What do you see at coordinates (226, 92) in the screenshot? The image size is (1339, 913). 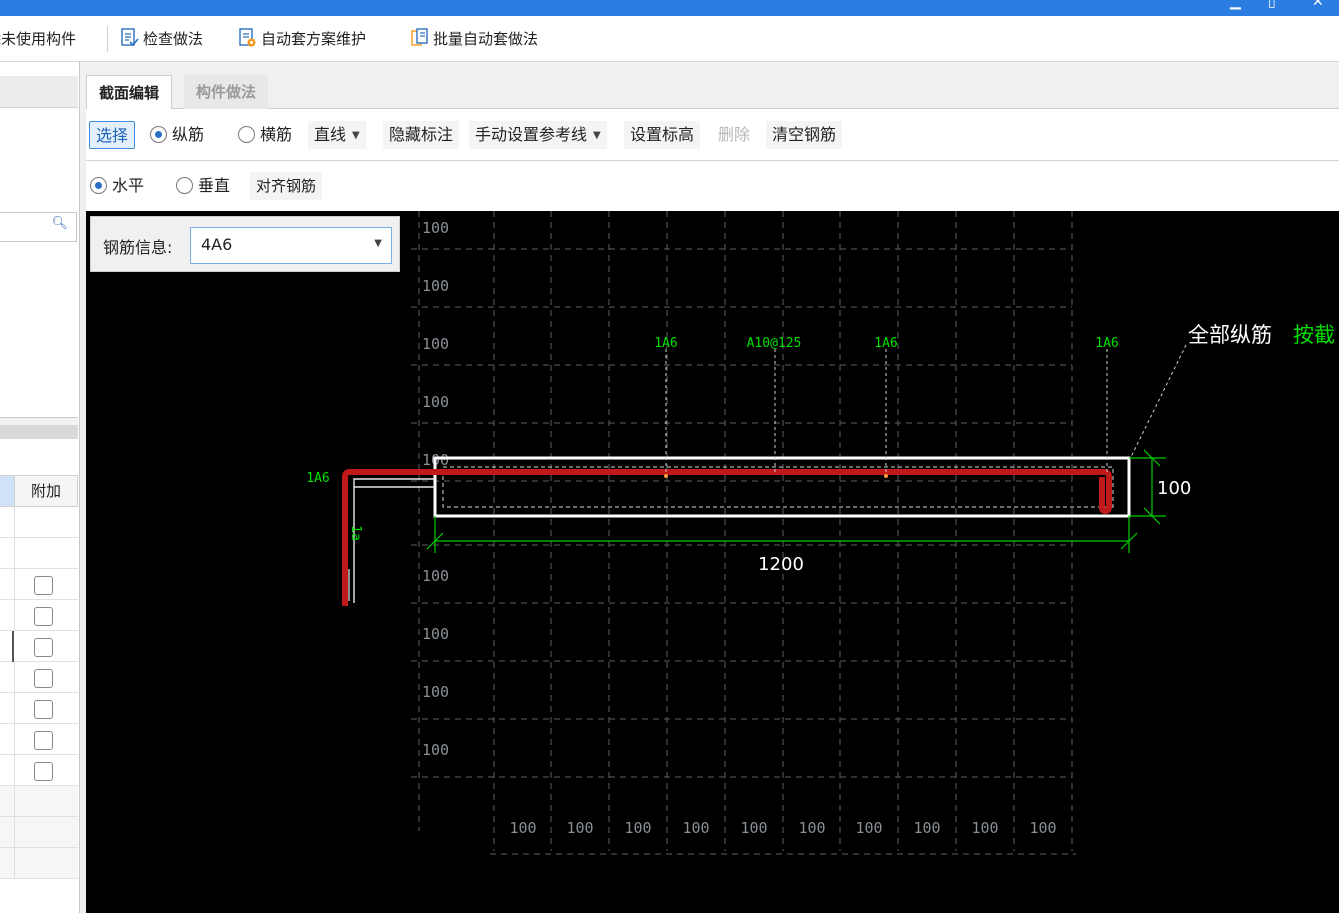 I see `tab-component-method: 构件做法` at bounding box center [226, 92].